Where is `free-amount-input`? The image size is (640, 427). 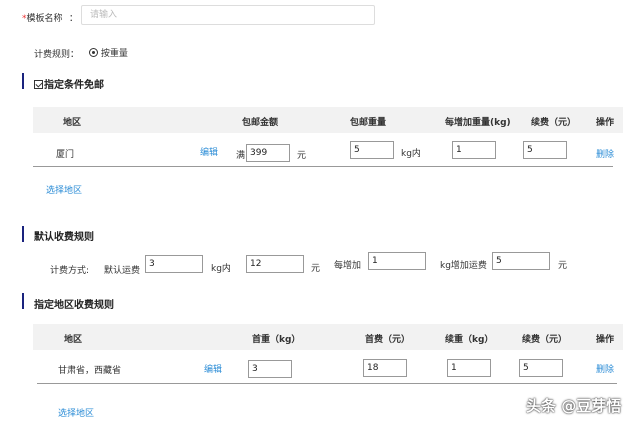
free-amount-input is located at coordinates (268, 153).